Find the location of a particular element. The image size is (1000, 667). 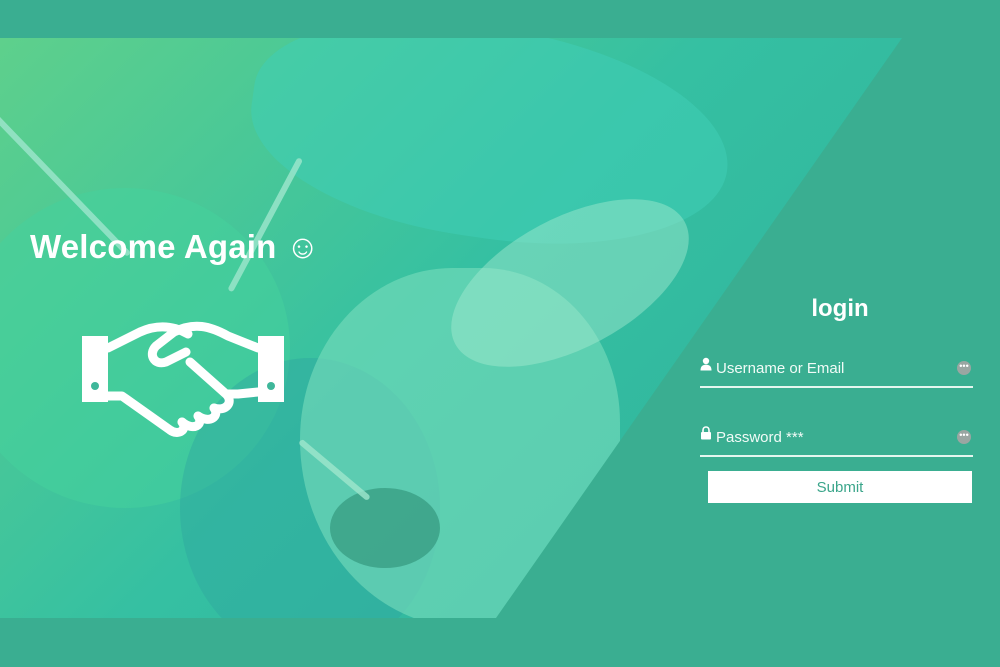

lock-icon is located at coordinates (706, 433).